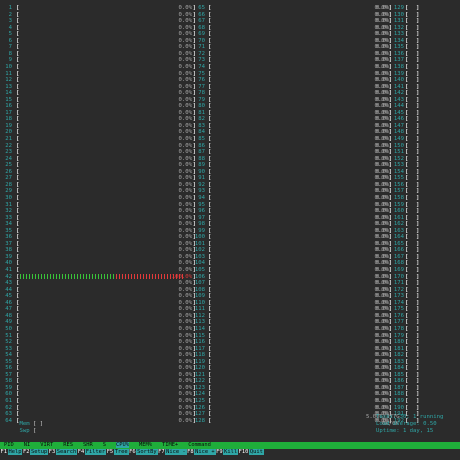 This screenshot has height=460, width=460. What do you see at coordinates (406, 424) in the screenshot?
I see `load-line: Load average: 0.50` at bounding box center [406, 424].